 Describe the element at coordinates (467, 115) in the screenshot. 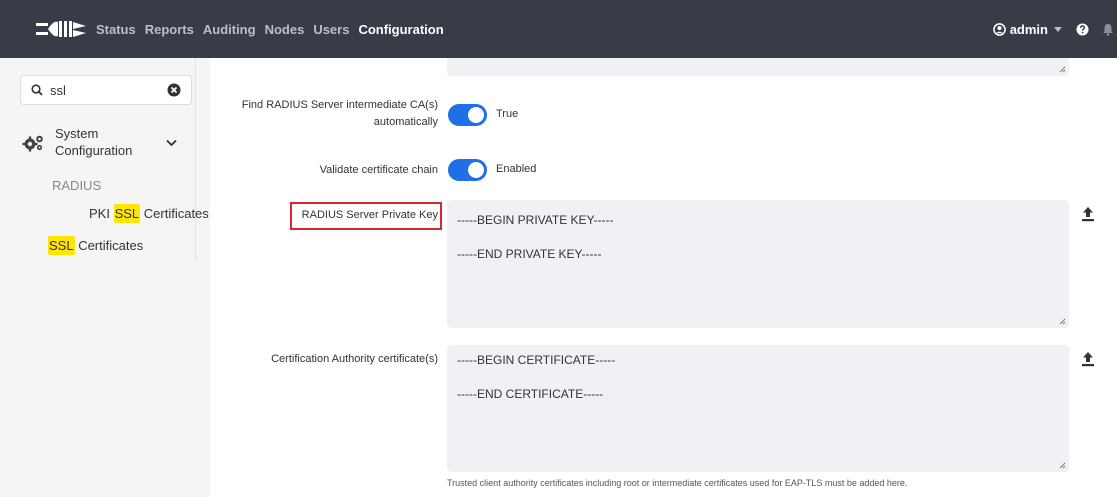

I see `find-ca-toggle` at that location.